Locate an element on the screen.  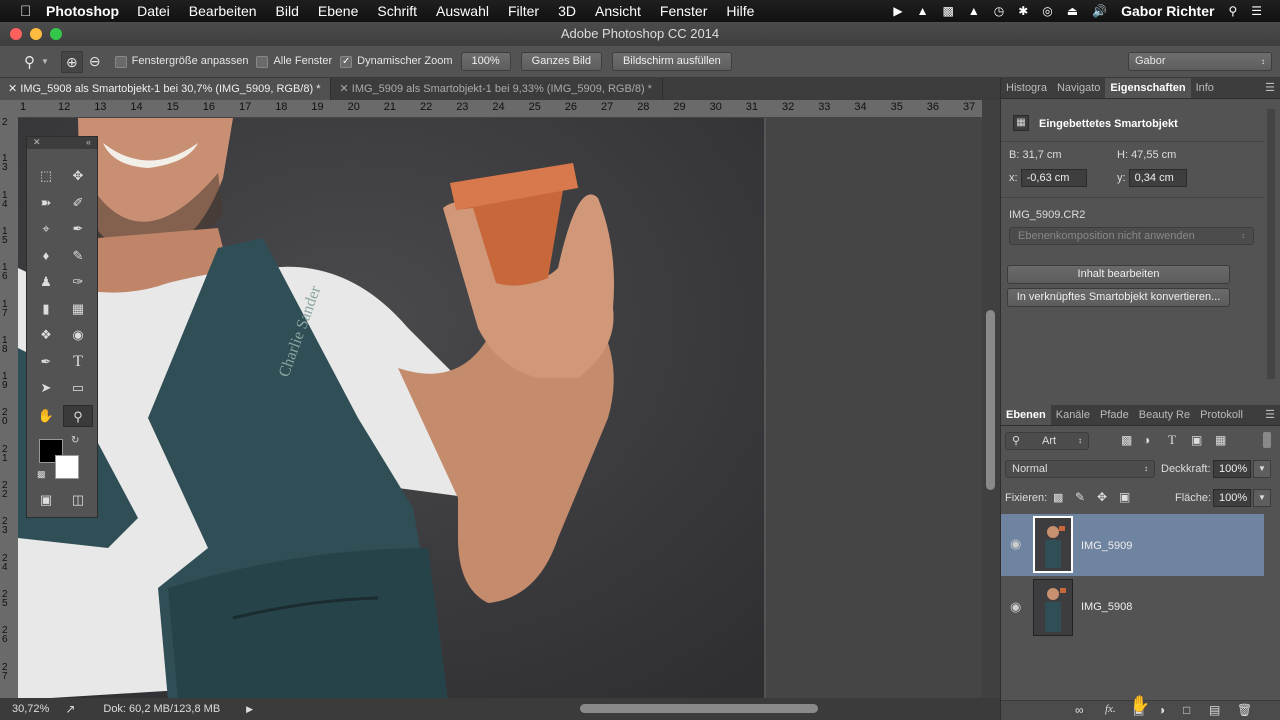
tab-channels: Kanäle is located at coordinates (1073, 415).